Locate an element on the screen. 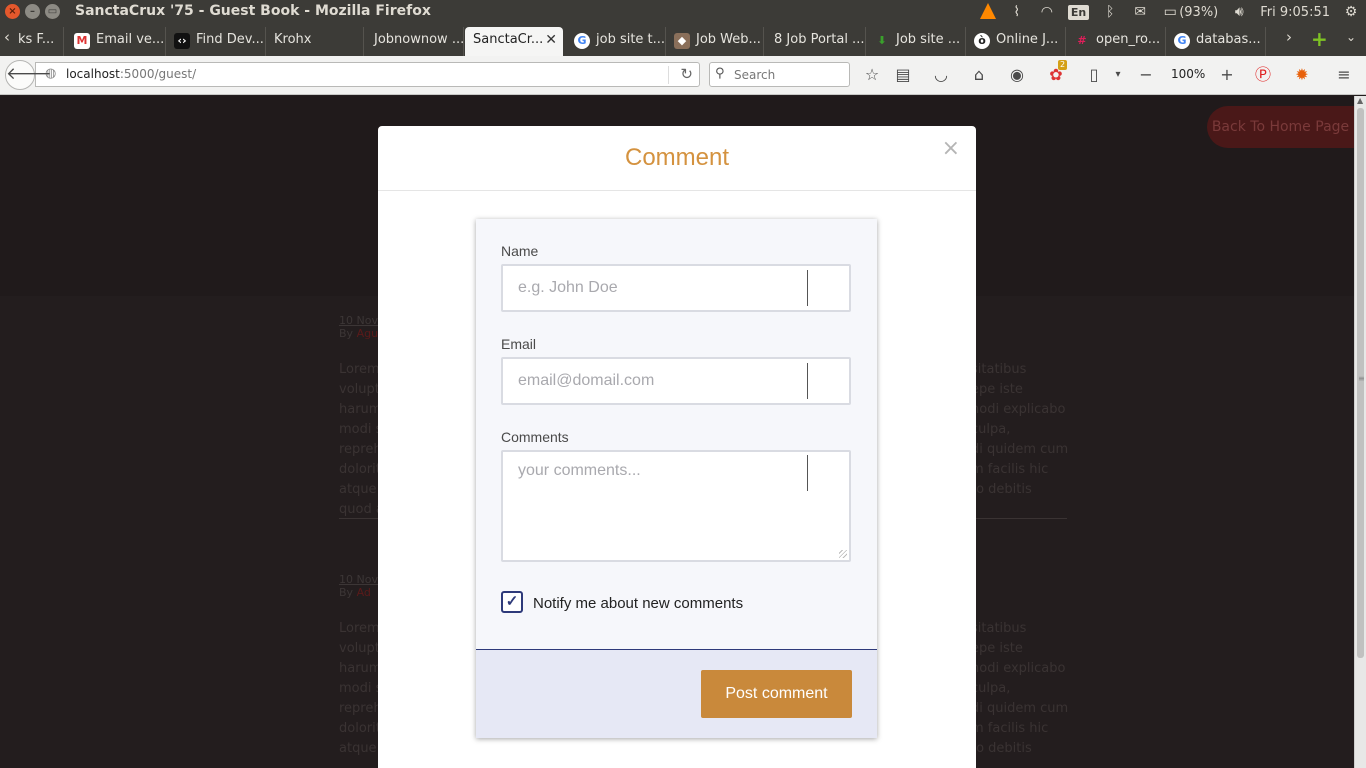 This screenshot has height=768, width=1366. post-author: Ad is located at coordinates (364, 592).